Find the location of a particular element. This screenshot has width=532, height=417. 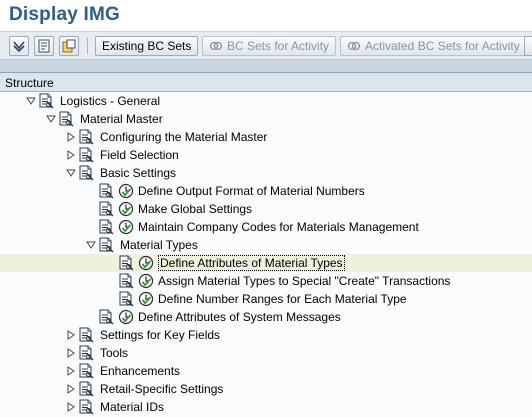

activated-bc-sets-label: Activated BC Sets for Activity is located at coordinates (442, 46).